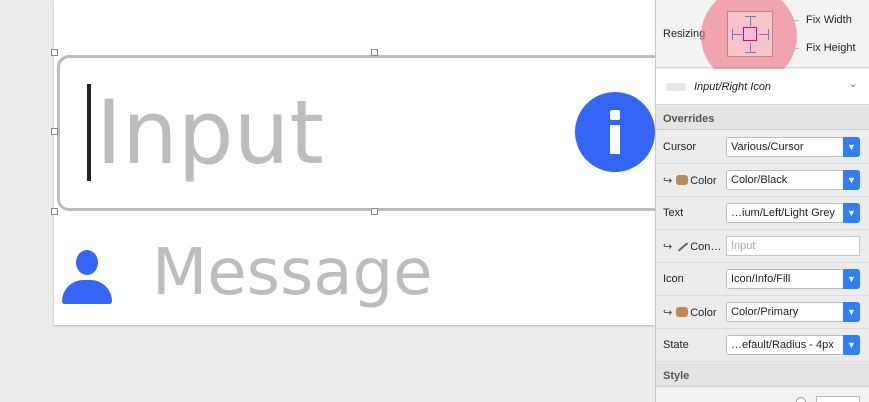 This screenshot has width=869, height=402. What do you see at coordinates (54, 211) in the screenshot?
I see `selection-handle-bottom-left` at bounding box center [54, 211].